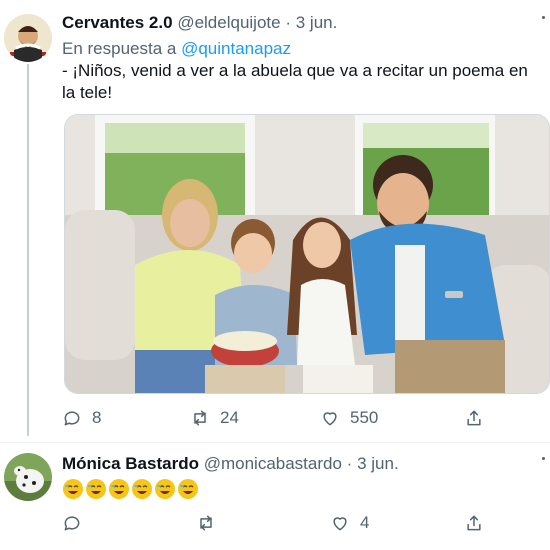 This screenshot has width=550, height=550. What do you see at coordinates (229, 417) in the screenshot?
I see `retweet-count: 24` at bounding box center [229, 417].